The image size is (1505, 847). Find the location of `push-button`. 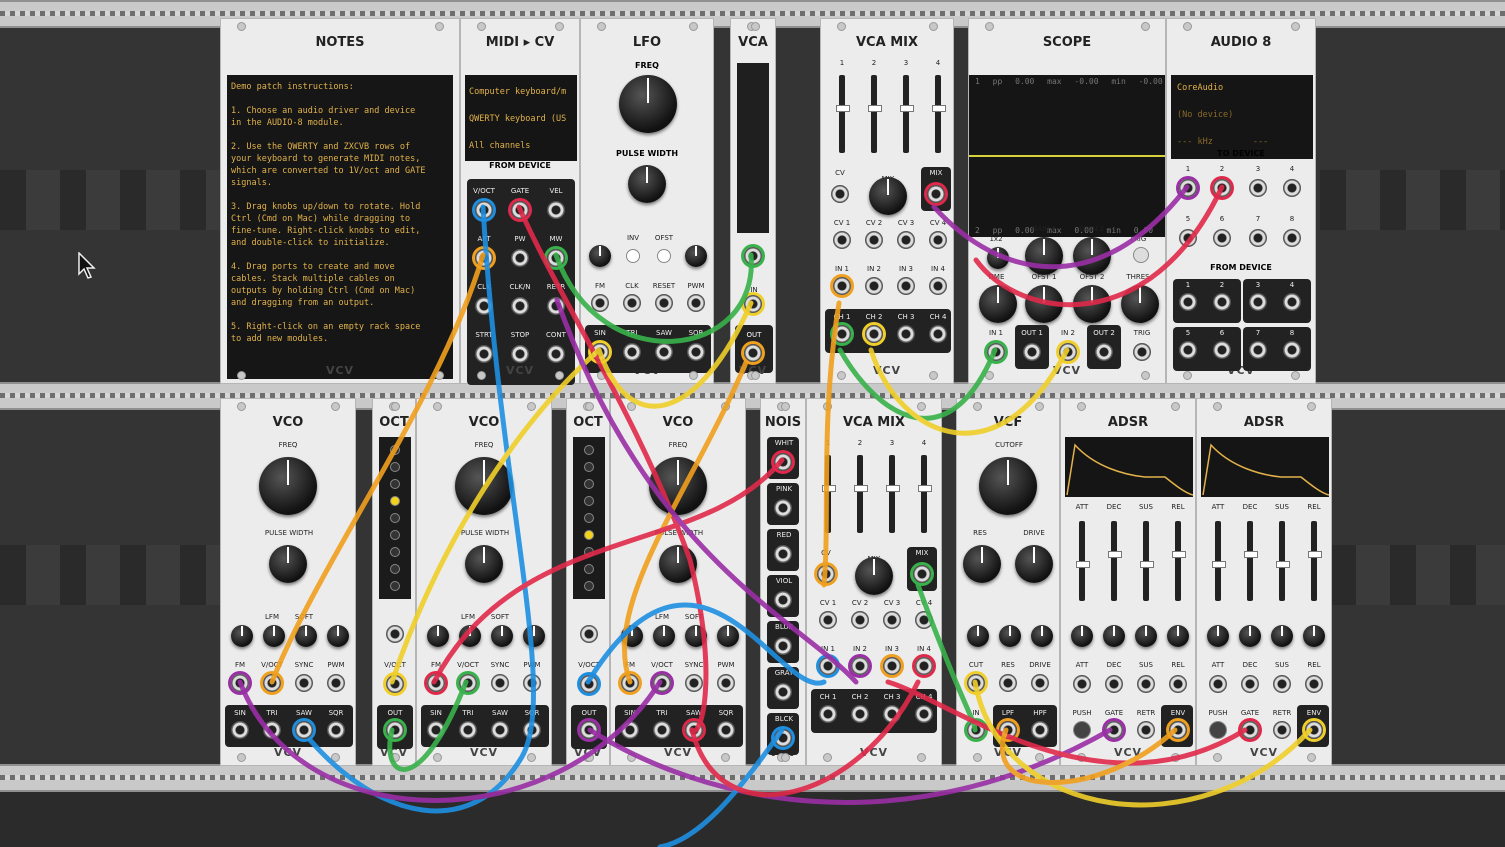

push-button is located at coordinates (1218, 730).